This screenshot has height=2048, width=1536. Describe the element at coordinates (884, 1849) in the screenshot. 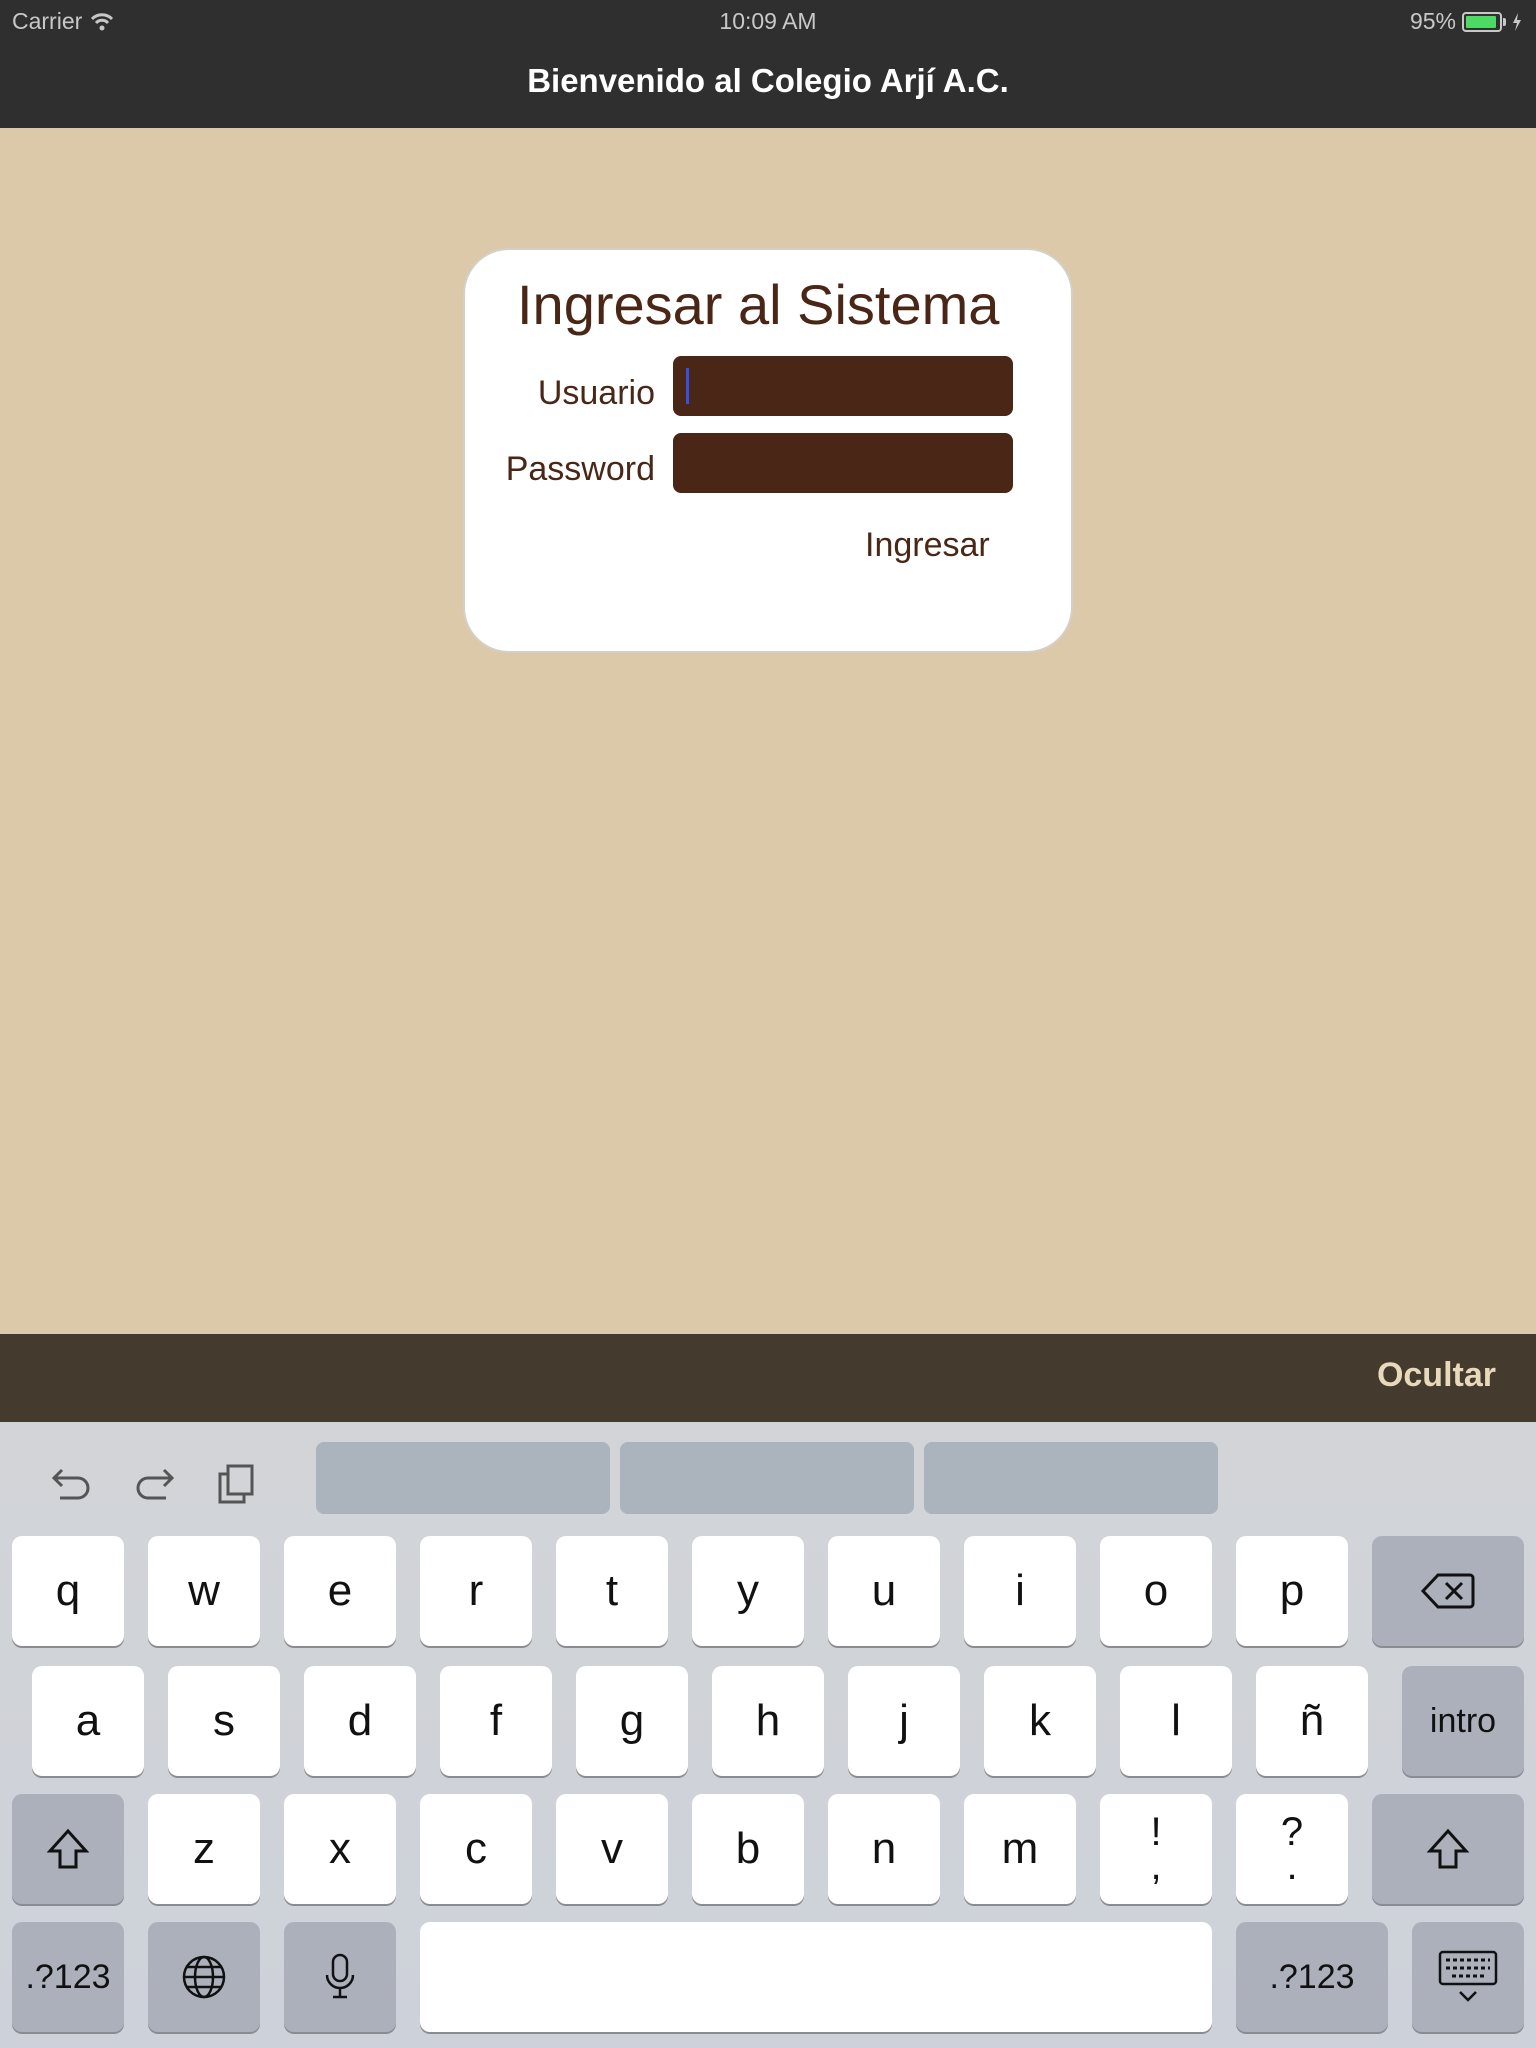

I see `key-n: n` at that location.